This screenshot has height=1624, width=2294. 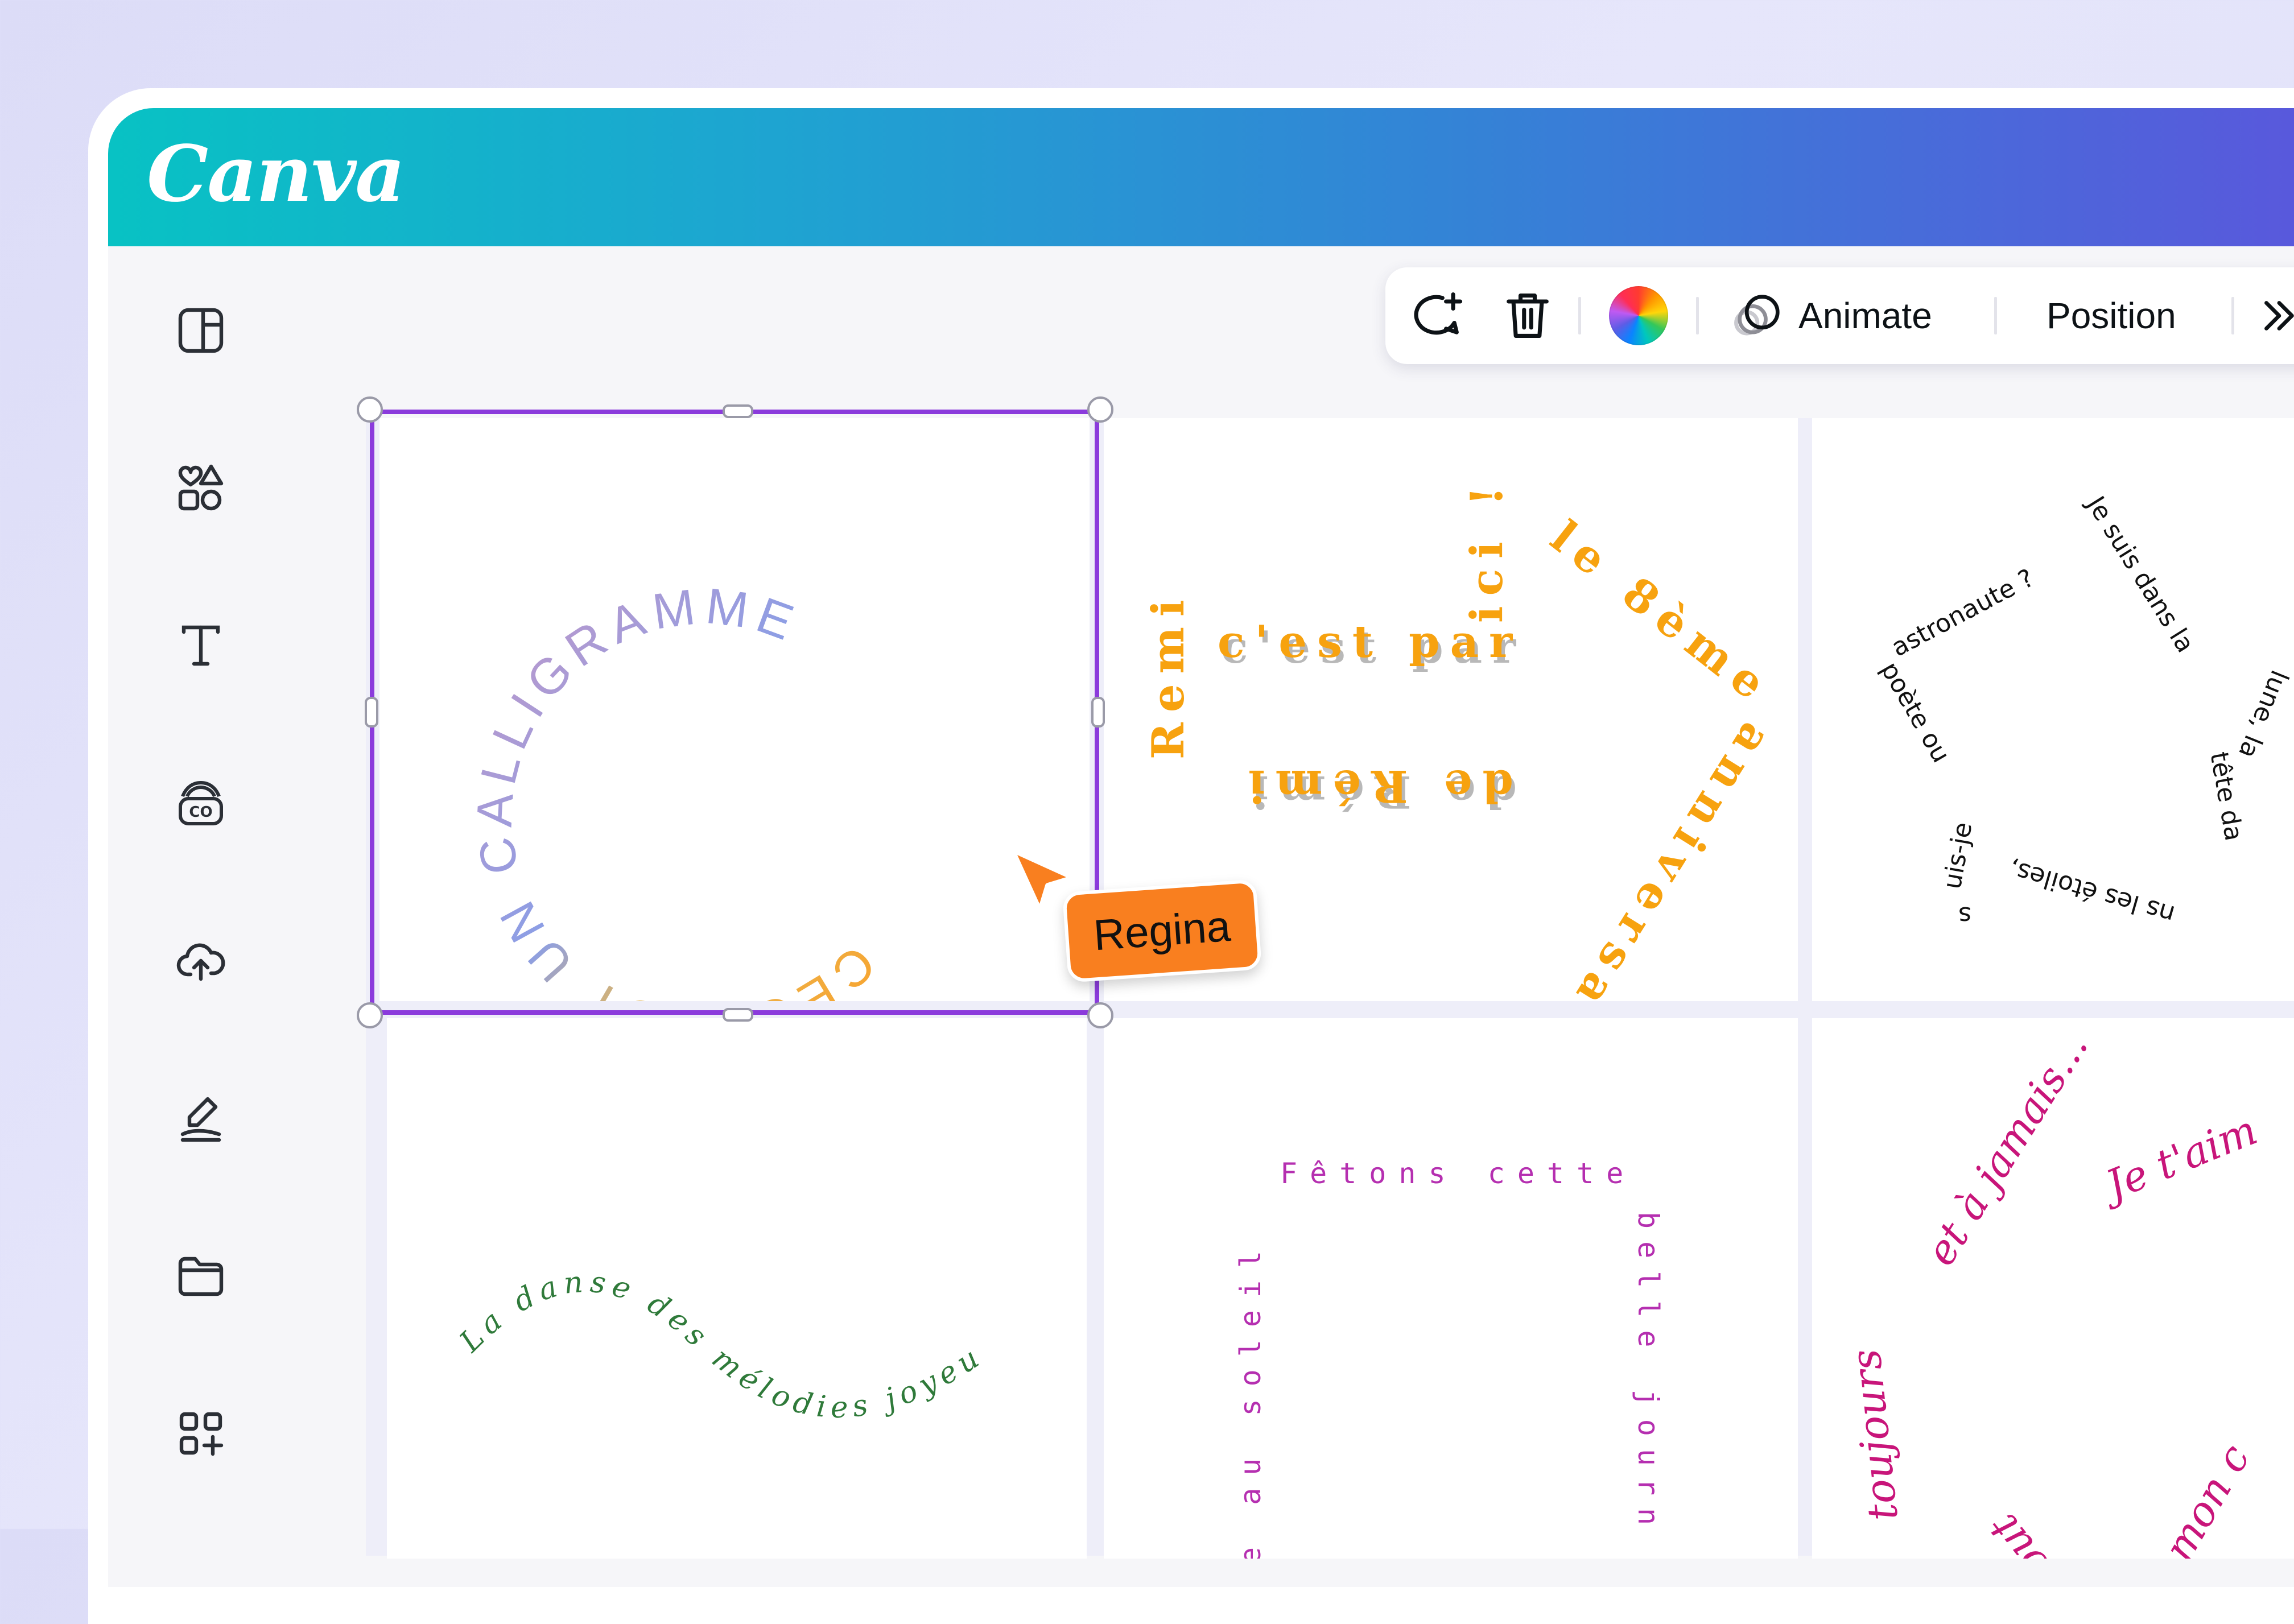 I want to click on design-icon, so click(x=201, y=330).